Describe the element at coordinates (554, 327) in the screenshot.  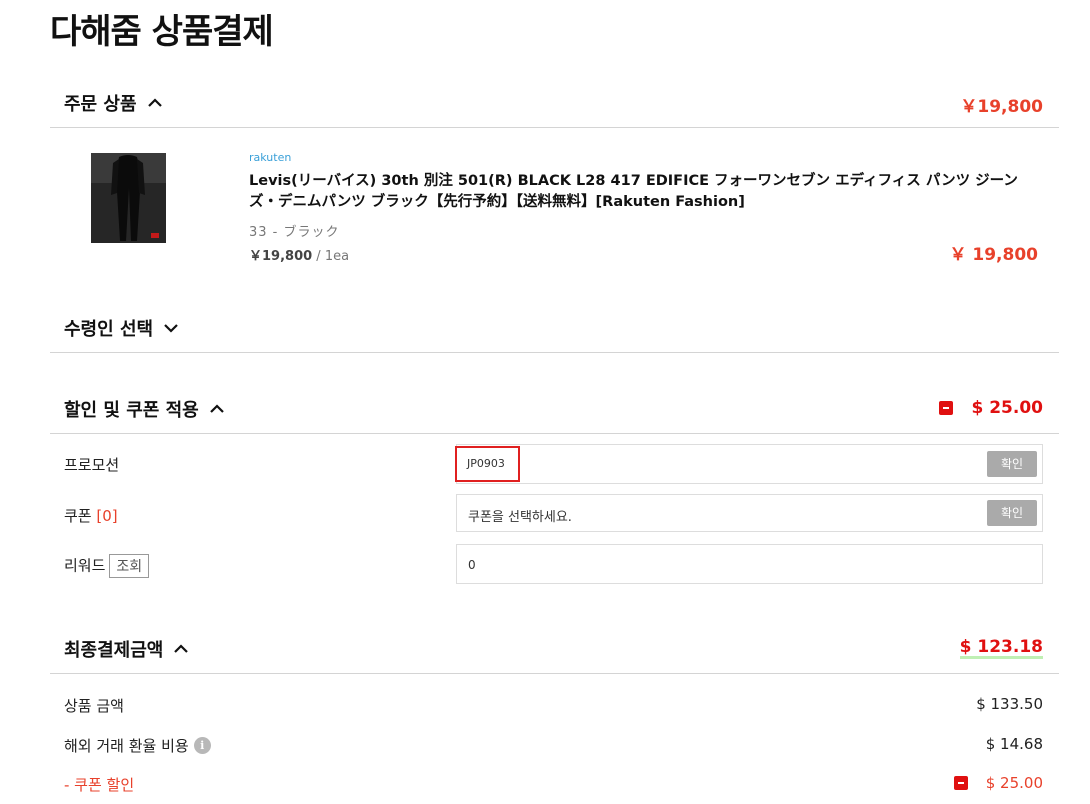
I see `recipient-section-header: 수령인 선택` at that location.